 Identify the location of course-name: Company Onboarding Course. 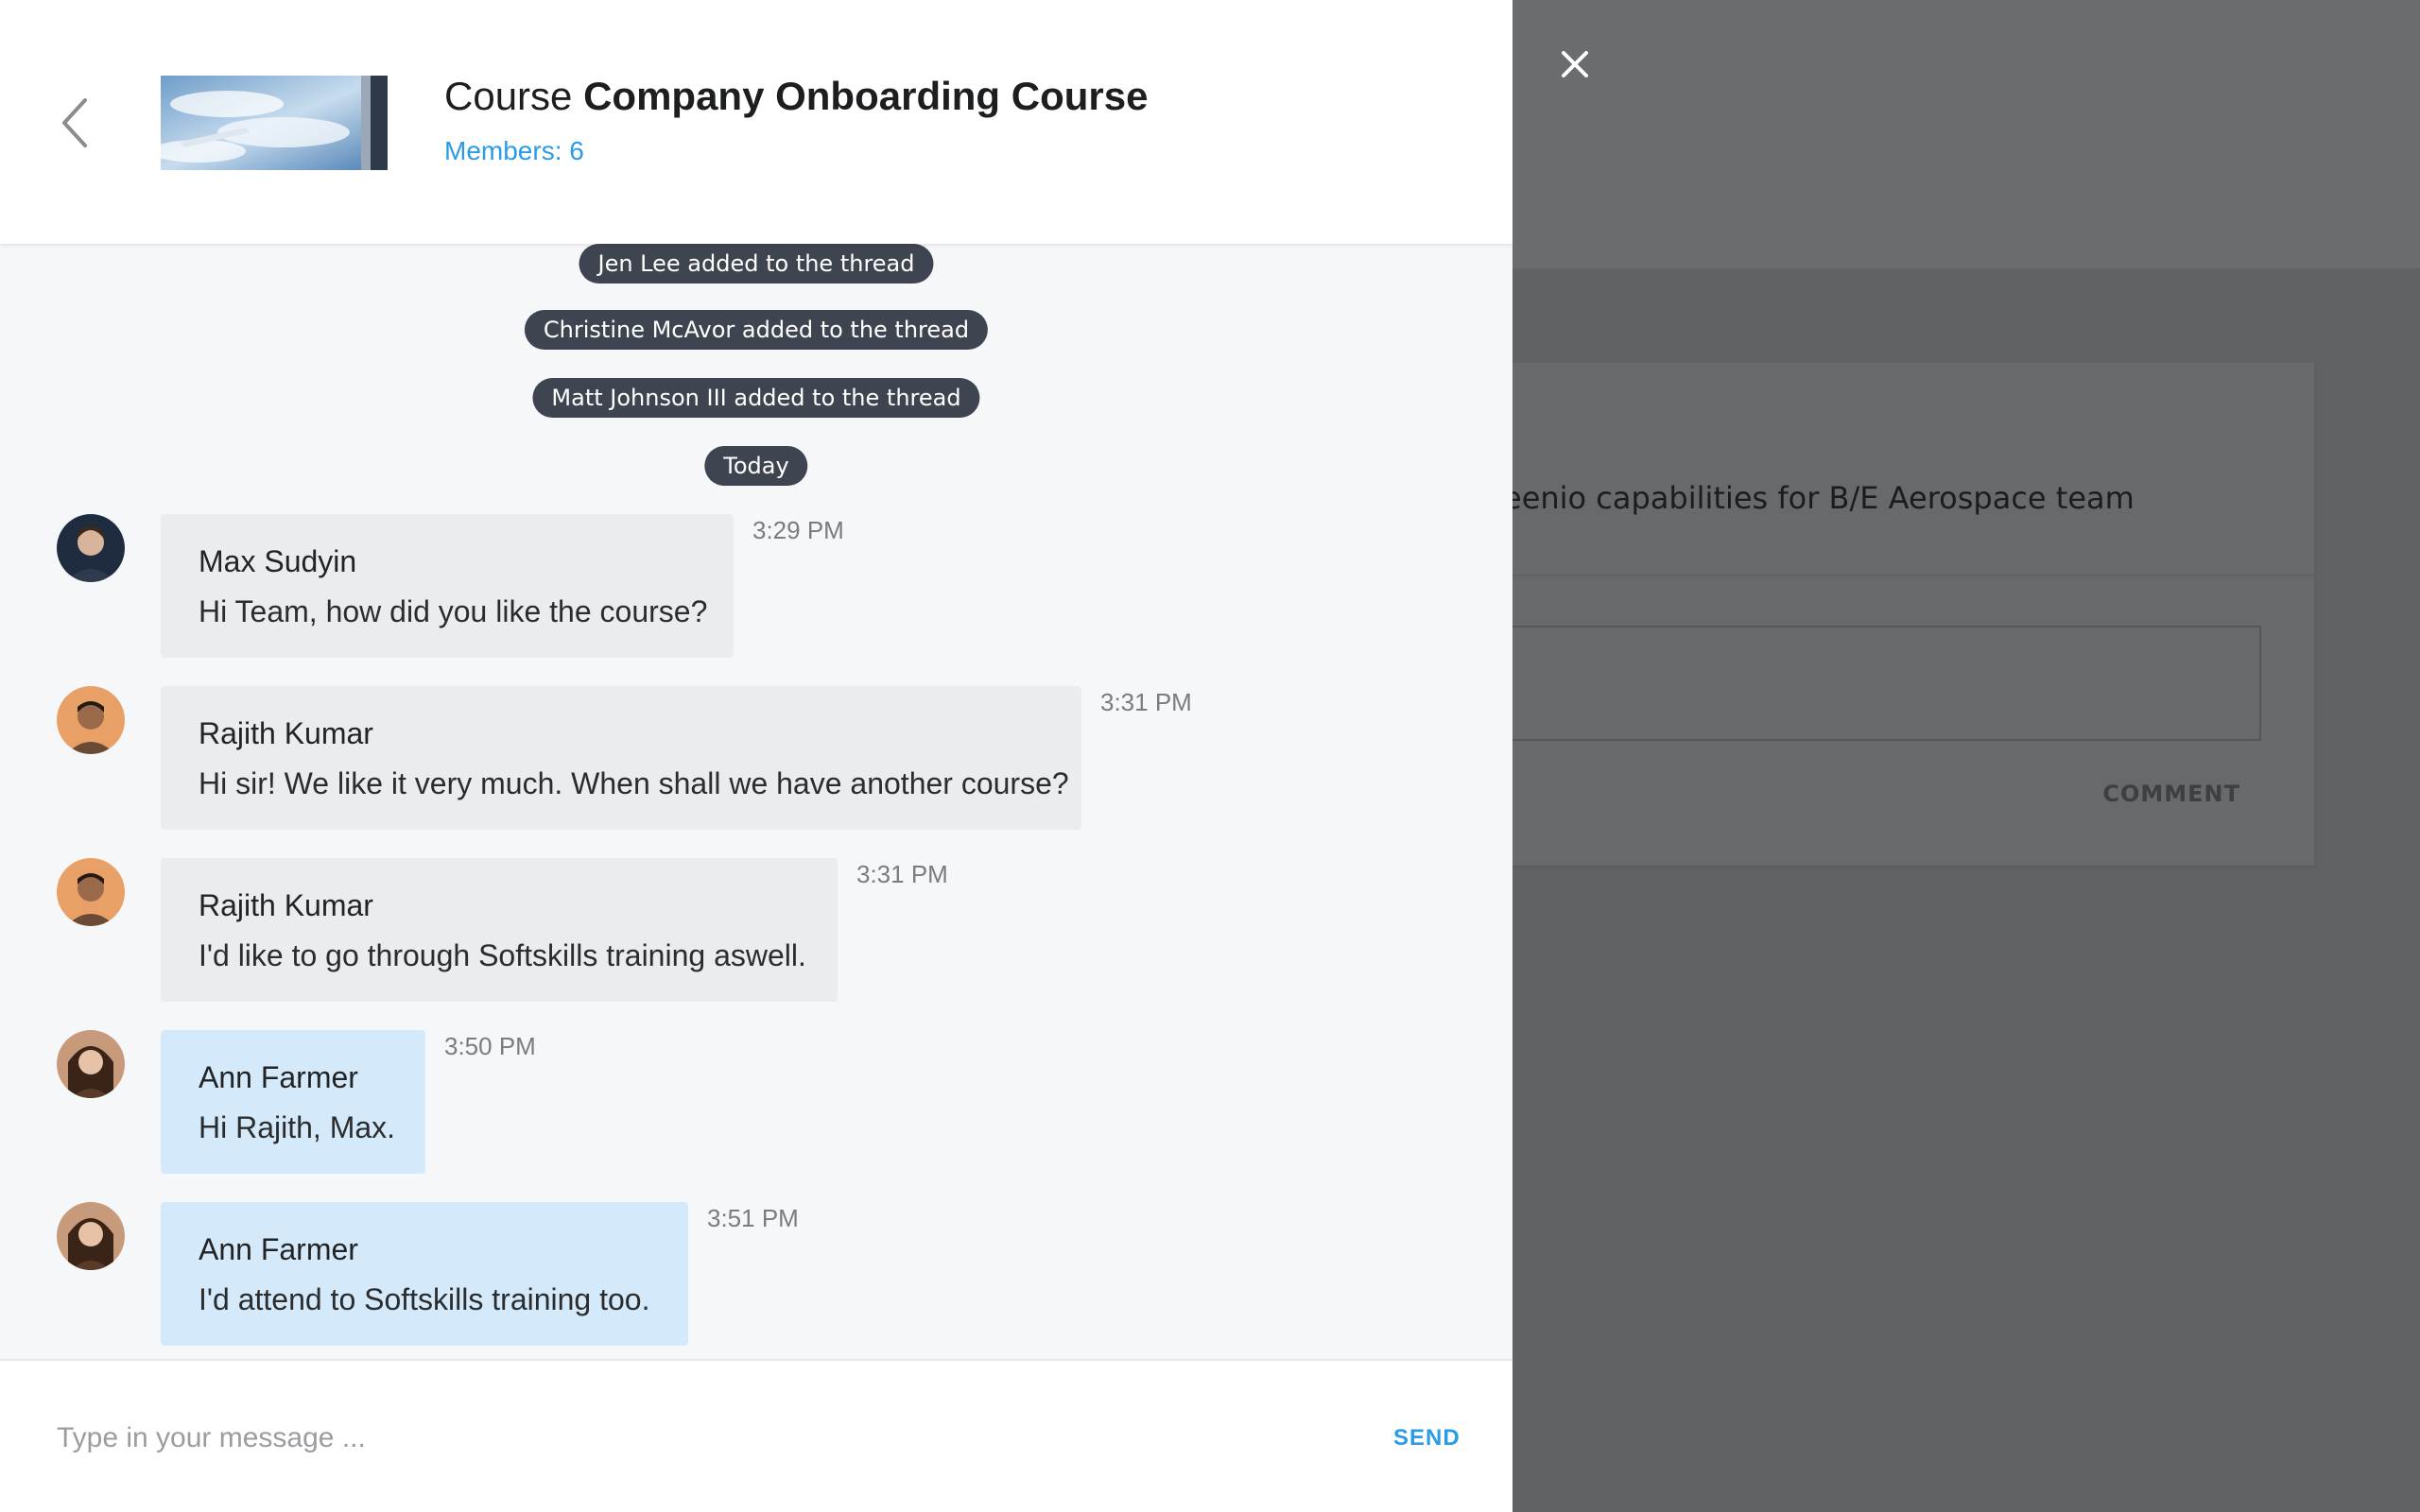
(866, 96).